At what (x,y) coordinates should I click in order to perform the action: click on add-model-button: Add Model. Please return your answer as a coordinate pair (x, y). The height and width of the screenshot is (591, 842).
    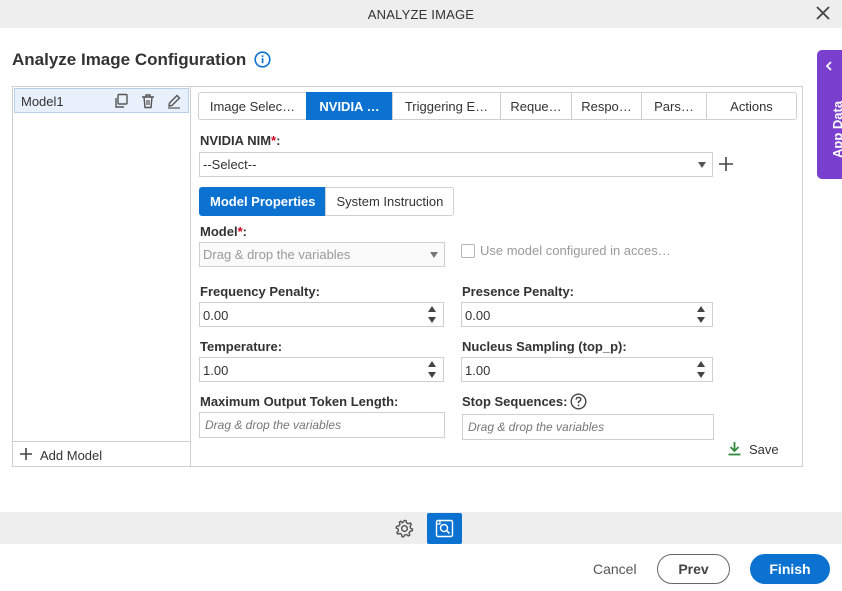
    Looking at the image, I should click on (101, 454).